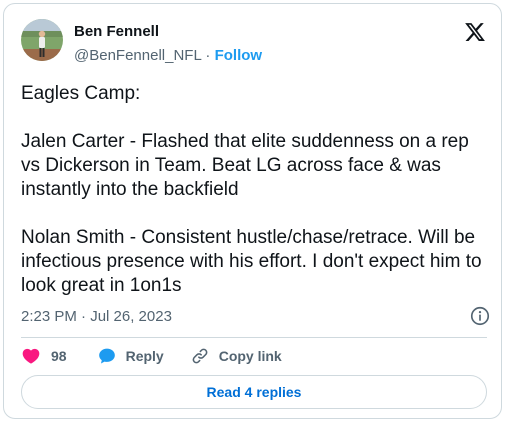 This screenshot has height=424, width=507. I want to click on heart-icon, so click(31, 356).